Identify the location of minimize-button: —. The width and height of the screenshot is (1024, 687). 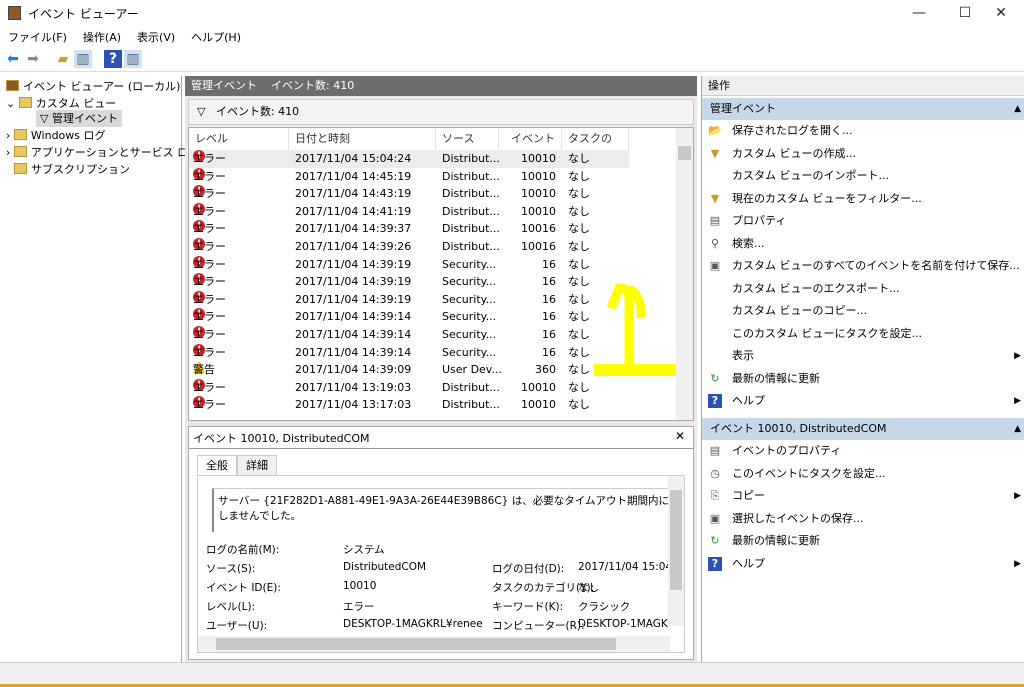
(919, 13).